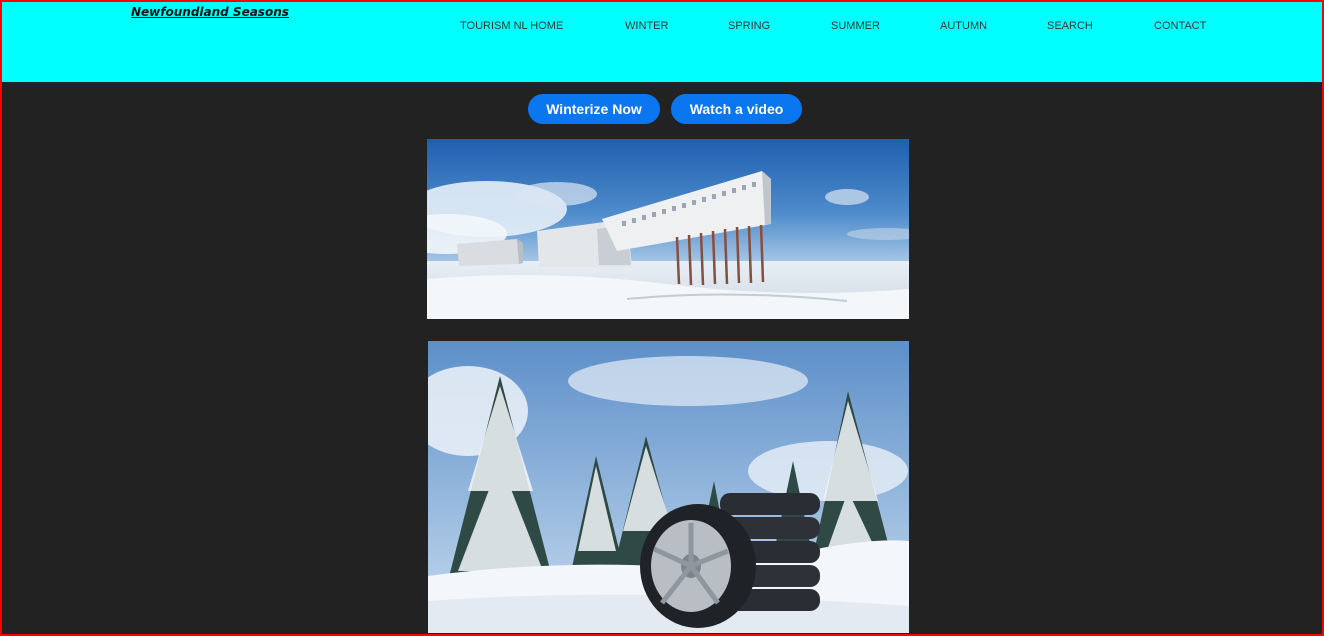 The height and width of the screenshot is (636, 1324). What do you see at coordinates (210, 12) in the screenshot?
I see `site-title-link: Newfoundland Seasons` at bounding box center [210, 12].